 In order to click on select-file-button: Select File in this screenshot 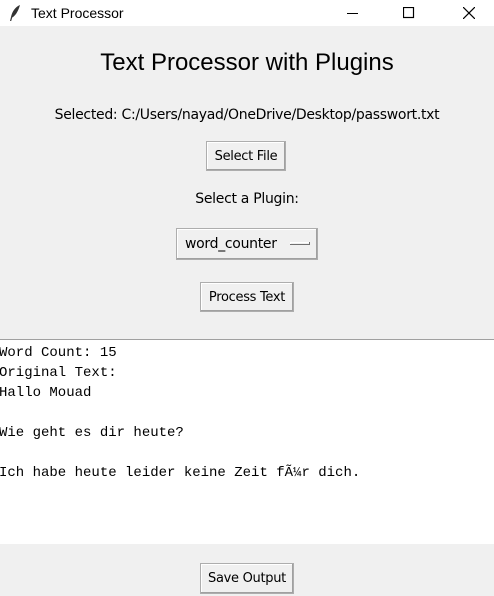, I will do `click(246, 156)`.